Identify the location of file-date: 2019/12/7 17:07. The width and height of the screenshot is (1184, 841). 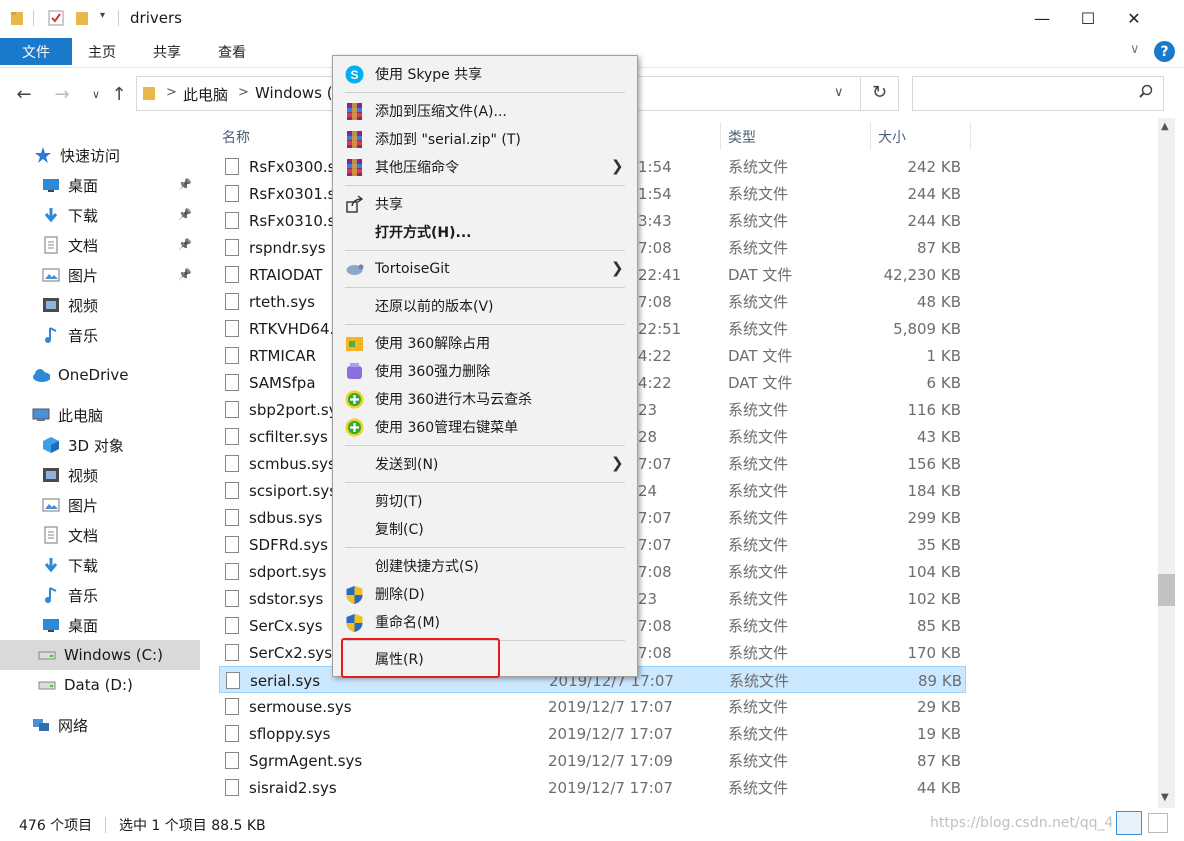
(610, 733).